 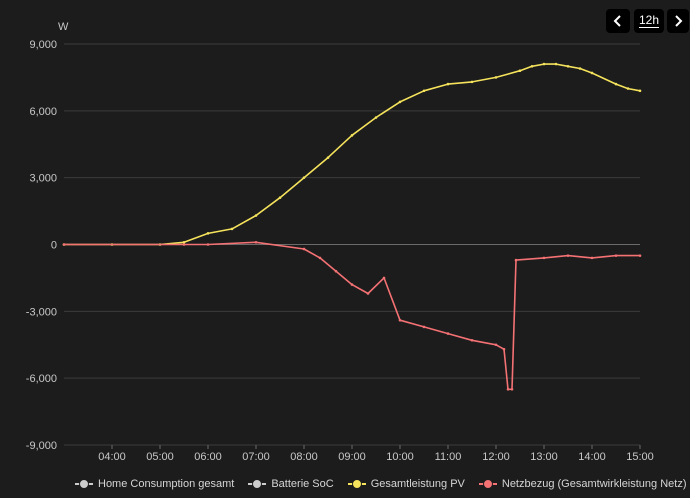 I want to click on chevron-right-icon, so click(x=679, y=21).